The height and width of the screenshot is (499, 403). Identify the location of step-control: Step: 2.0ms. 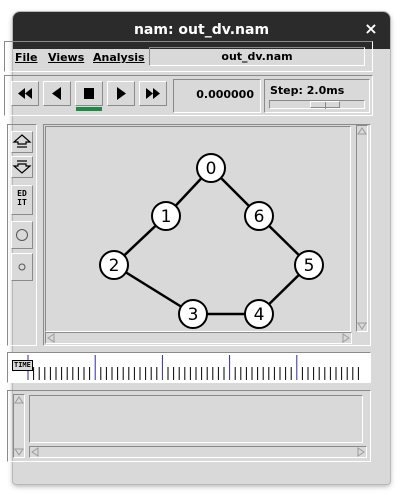
(317, 96).